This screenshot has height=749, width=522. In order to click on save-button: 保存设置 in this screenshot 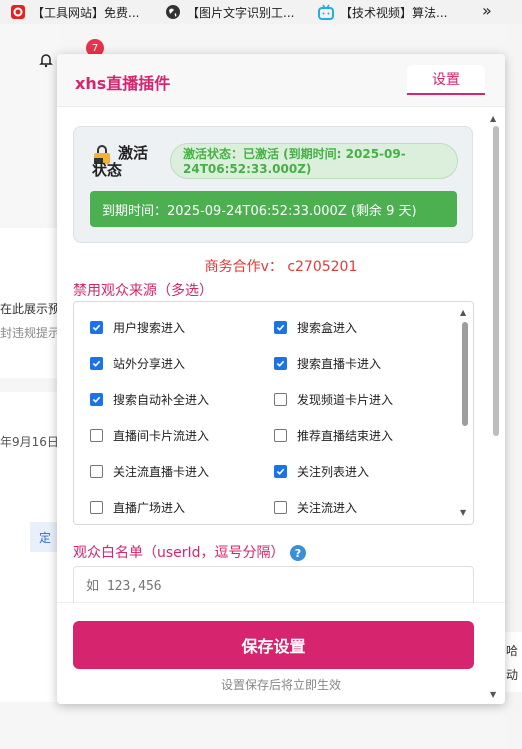, I will do `click(273, 645)`.